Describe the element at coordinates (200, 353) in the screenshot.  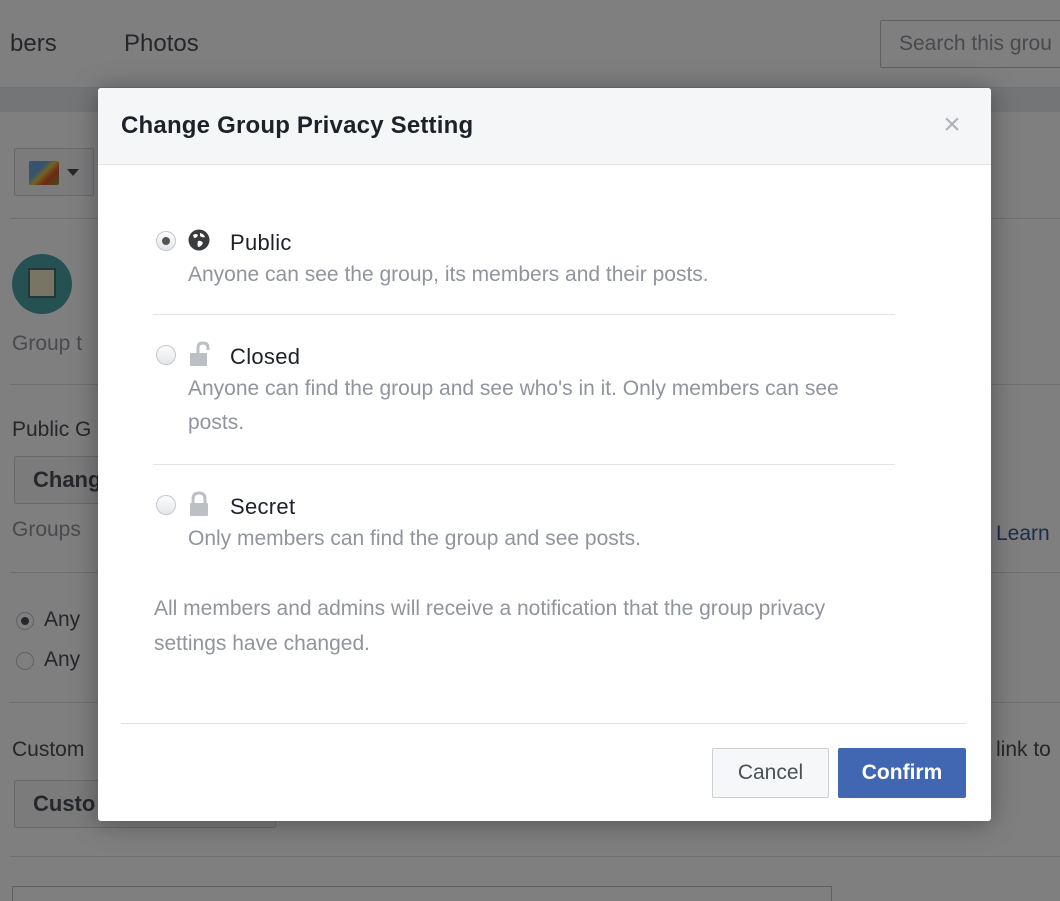
I see `unlocked-padlock-icon` at that location.